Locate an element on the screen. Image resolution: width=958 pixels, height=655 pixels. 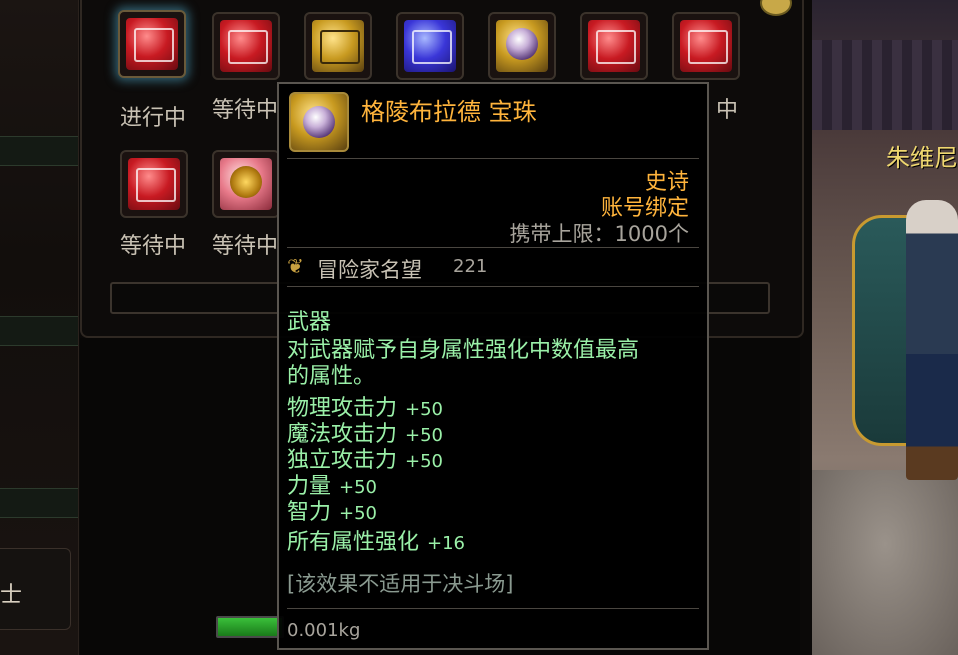
roof-tiles is located at coordinates (885, 85).